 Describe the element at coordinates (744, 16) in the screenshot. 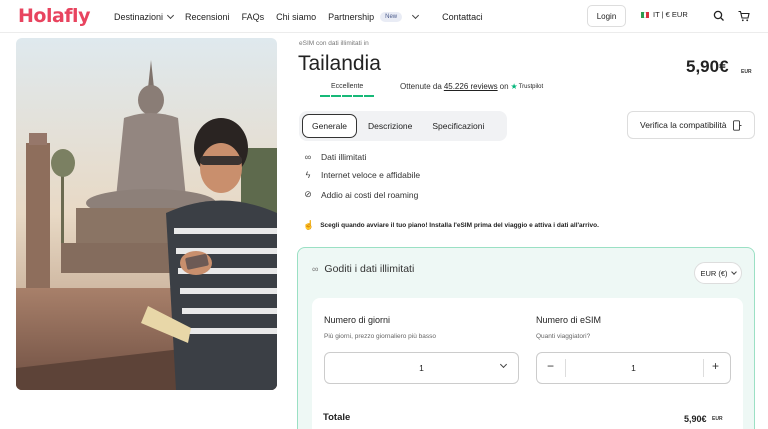

I see `cart-icon` at that location.